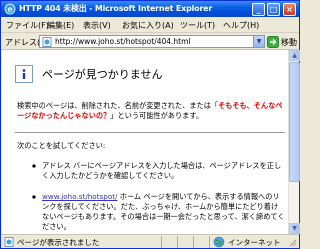 The height and width of the screenshot is (249, 320). What do you see at coordinates (97, 25) in the screenshot?
I see `menu-view: 表示(V)` at bounding box center [97, 25].